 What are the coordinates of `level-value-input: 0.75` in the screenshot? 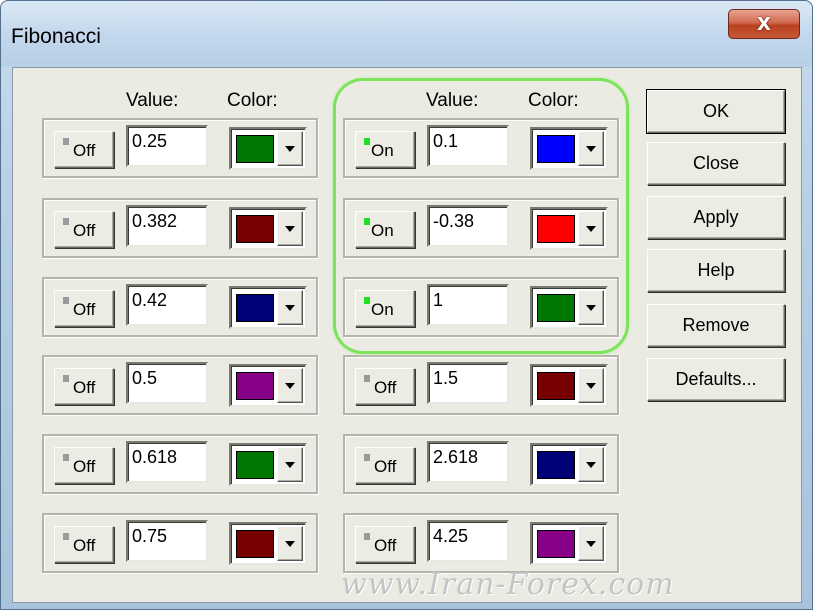 It's located at (167, 541).